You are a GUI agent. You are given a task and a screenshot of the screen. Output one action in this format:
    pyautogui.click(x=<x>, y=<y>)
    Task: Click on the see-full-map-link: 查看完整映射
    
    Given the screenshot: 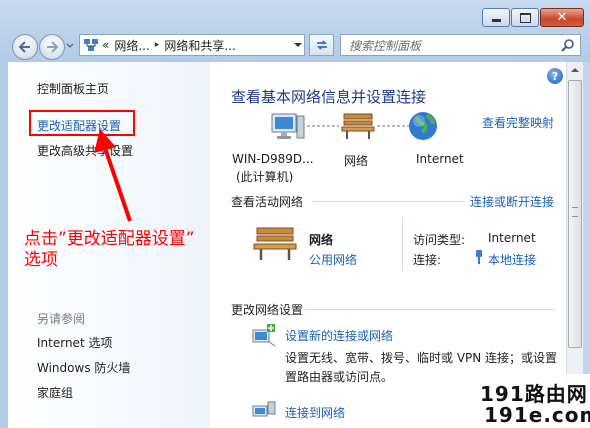 What is the action you would take?
    pyautogui.click(x=518, y=122)
    